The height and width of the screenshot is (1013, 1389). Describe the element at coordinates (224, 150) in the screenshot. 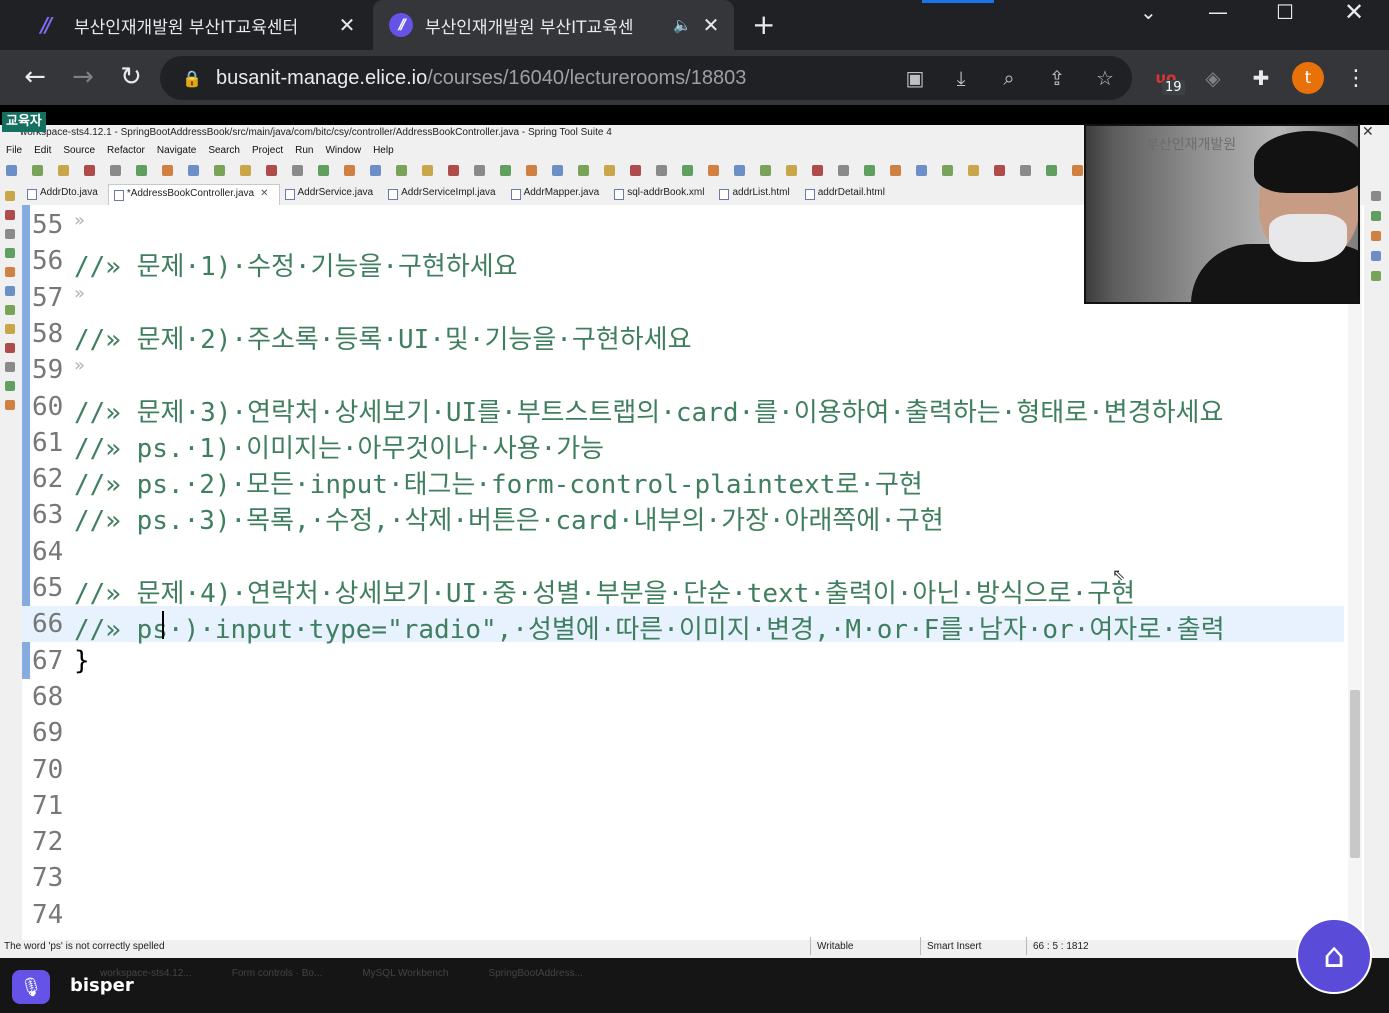

I see `menu-search: Search` at that location.